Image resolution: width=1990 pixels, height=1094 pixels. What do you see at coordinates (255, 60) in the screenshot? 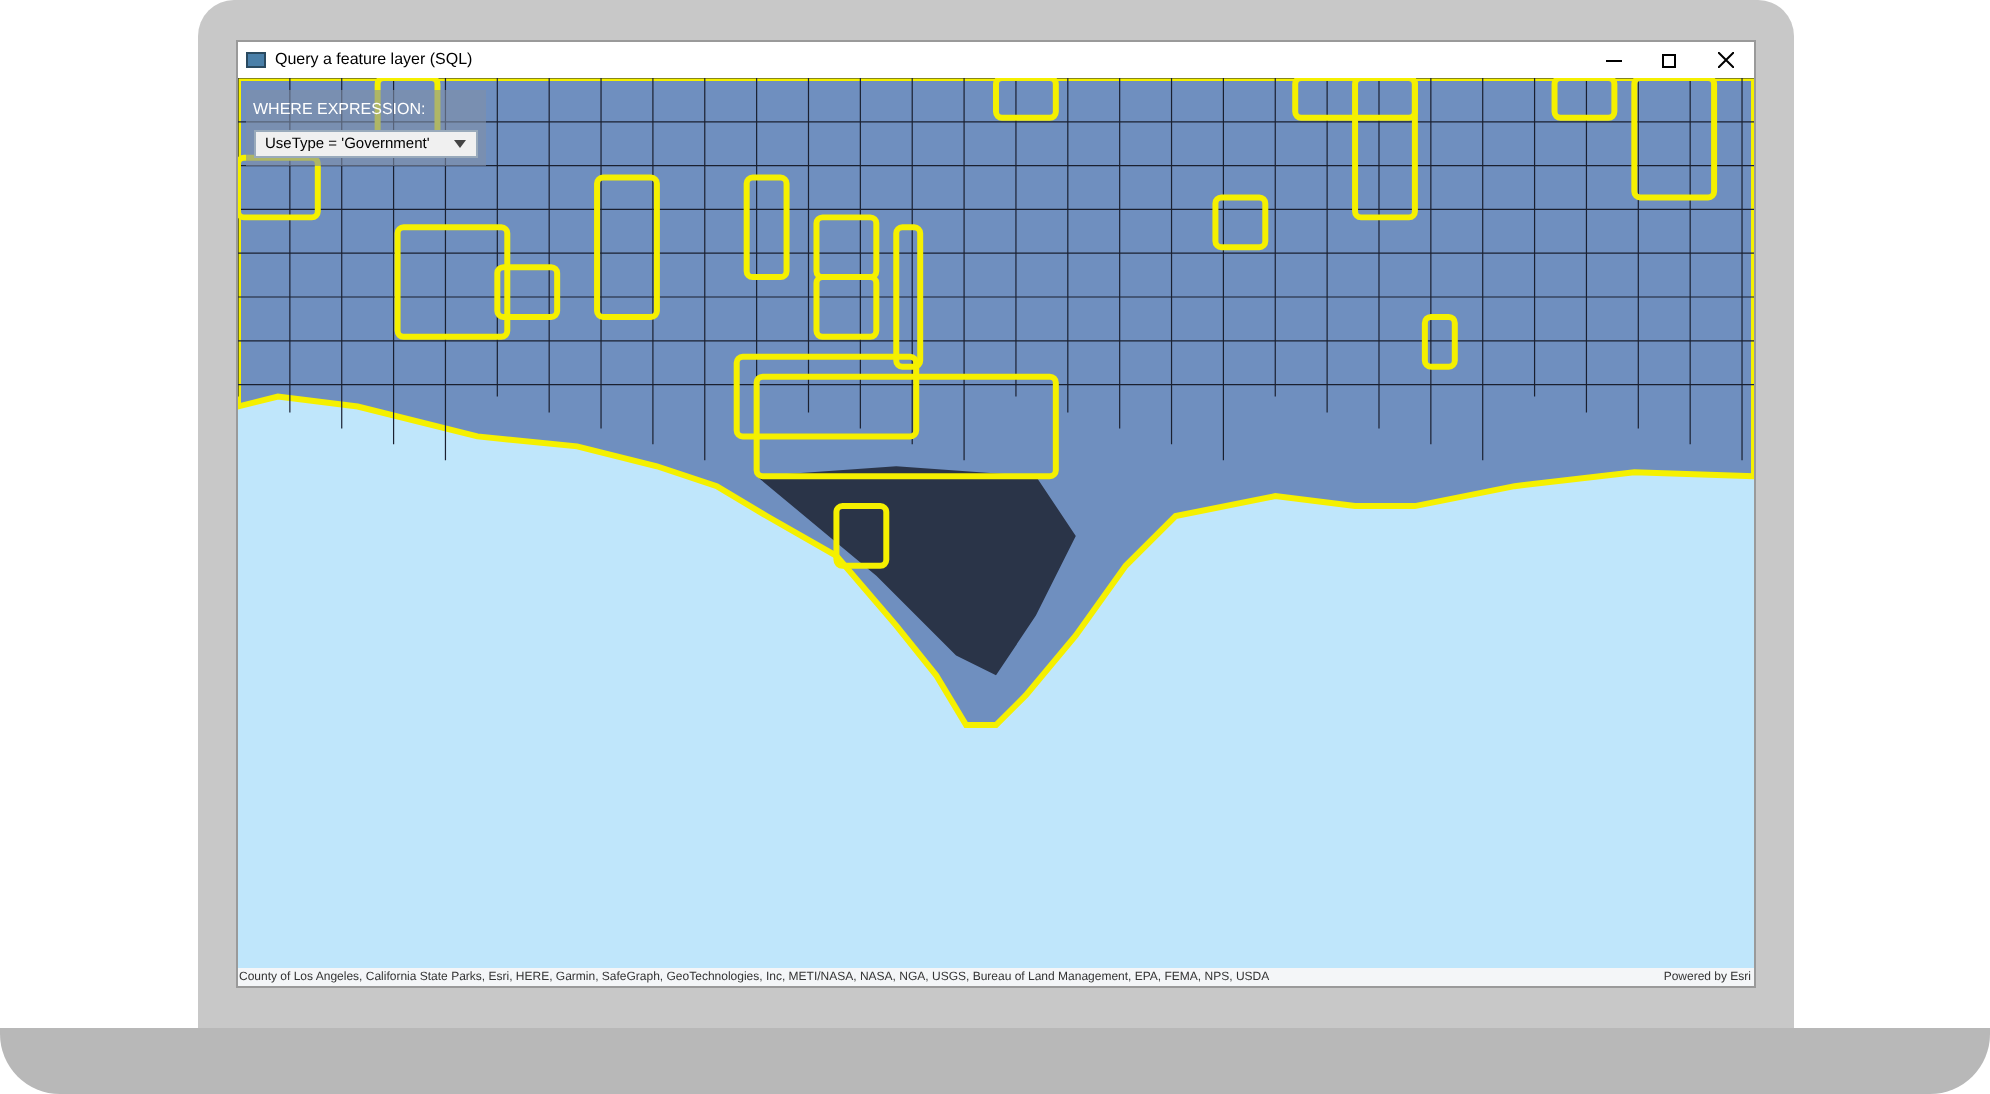
I see `app-icon` at bounding box center [255, 60].